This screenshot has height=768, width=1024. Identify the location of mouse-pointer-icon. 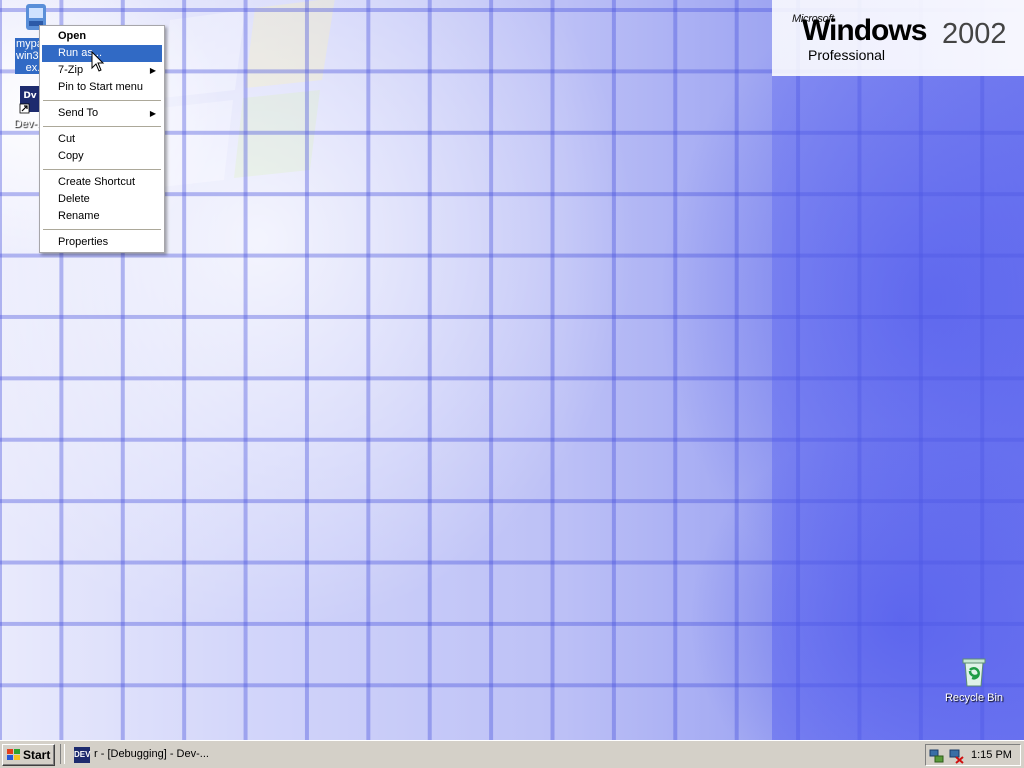
(98, 61).